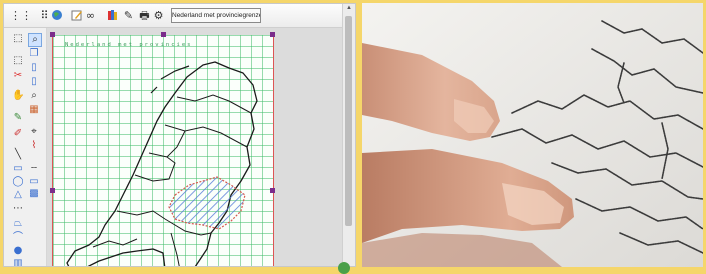 The height and width of the screenshot is (274, 706). I want to click on curve-icon: ⌒, so click(18, 238).